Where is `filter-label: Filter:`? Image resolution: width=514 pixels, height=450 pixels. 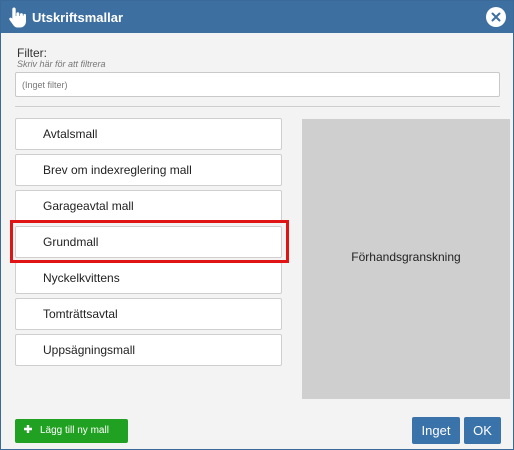 filter-label: Filter: is located at coordinates (32, 53).